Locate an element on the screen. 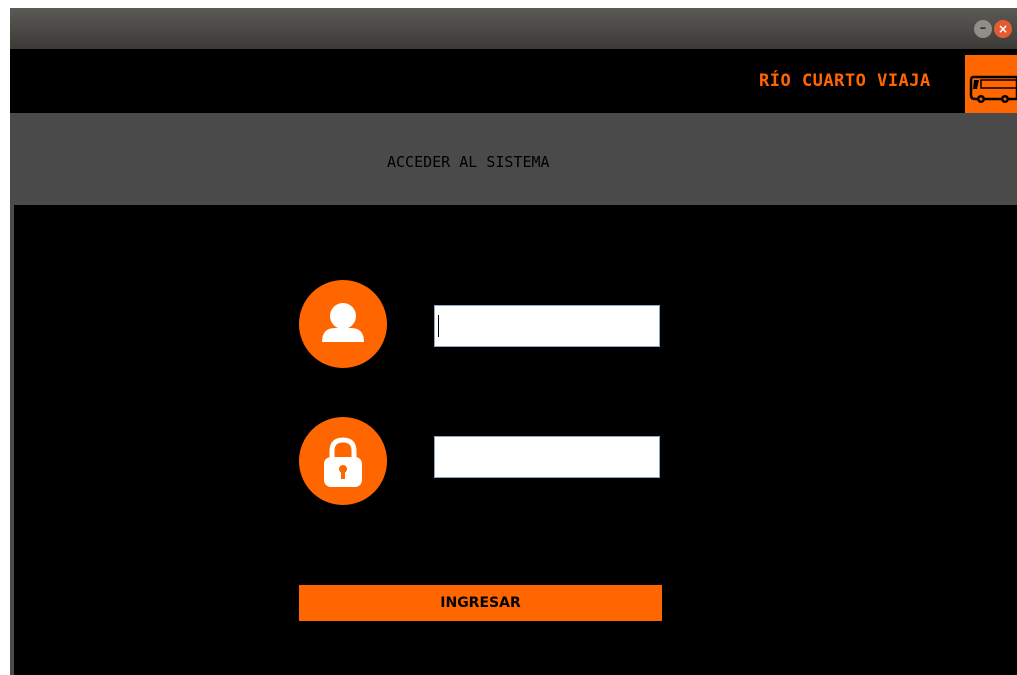 The width and height of the screenshot is (1017, 675). section-header: ACCEDER AL SISTEMA is located at coordinates (513, 159).